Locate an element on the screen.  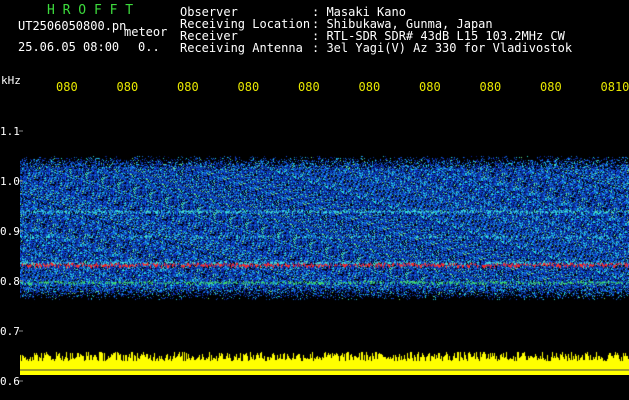
x-tick-label: 0810 is located at coordinates (615, 87).